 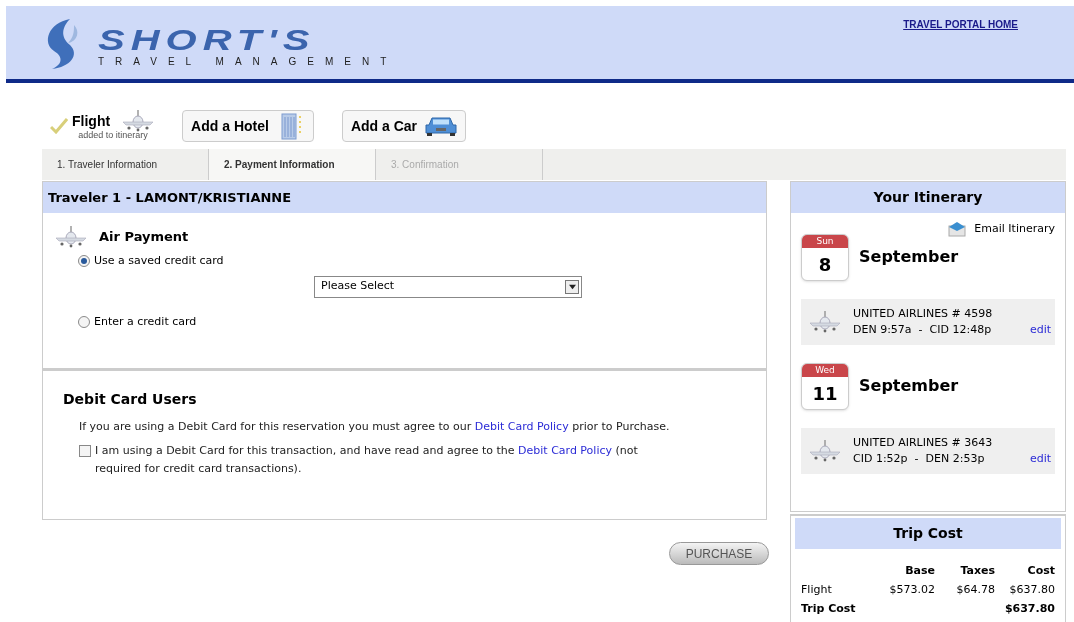 I want to click on column-header: Cost, so click(x=1040, y=571).